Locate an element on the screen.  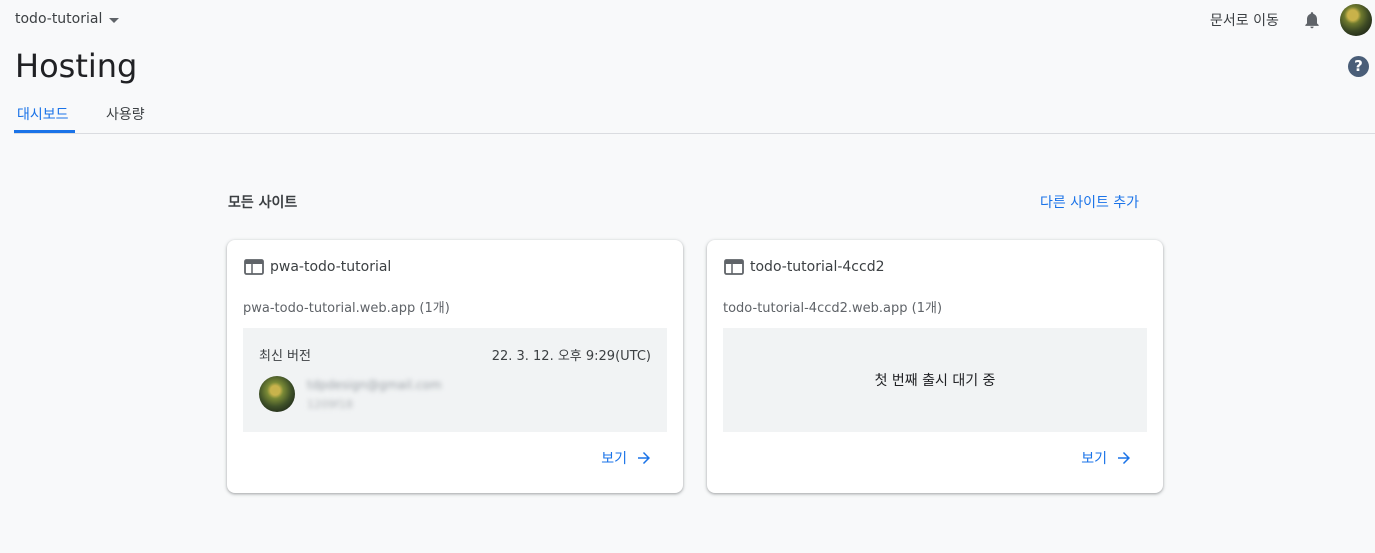
waiting-message: 첫 번째 출시 대기 중 is located at coordinates (935, 381).